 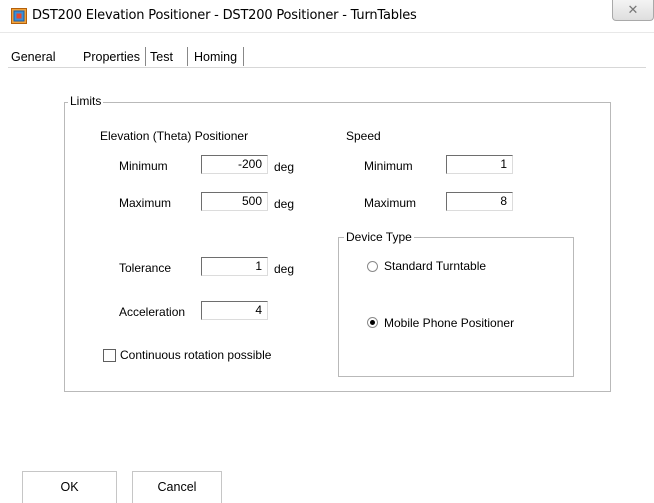 I want to click on speed-heading: Speed, so click(x=363, y=136).